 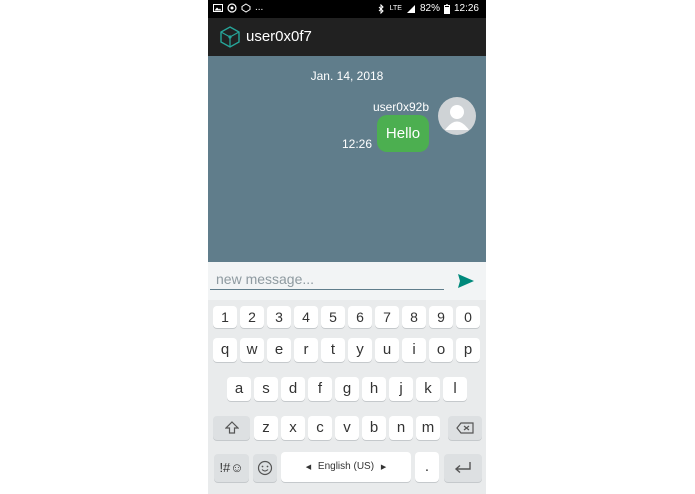 What do you see at coordinates (468, 317) in the screenshot?
I see `key-0: 0` at bounding box center [468, 317].